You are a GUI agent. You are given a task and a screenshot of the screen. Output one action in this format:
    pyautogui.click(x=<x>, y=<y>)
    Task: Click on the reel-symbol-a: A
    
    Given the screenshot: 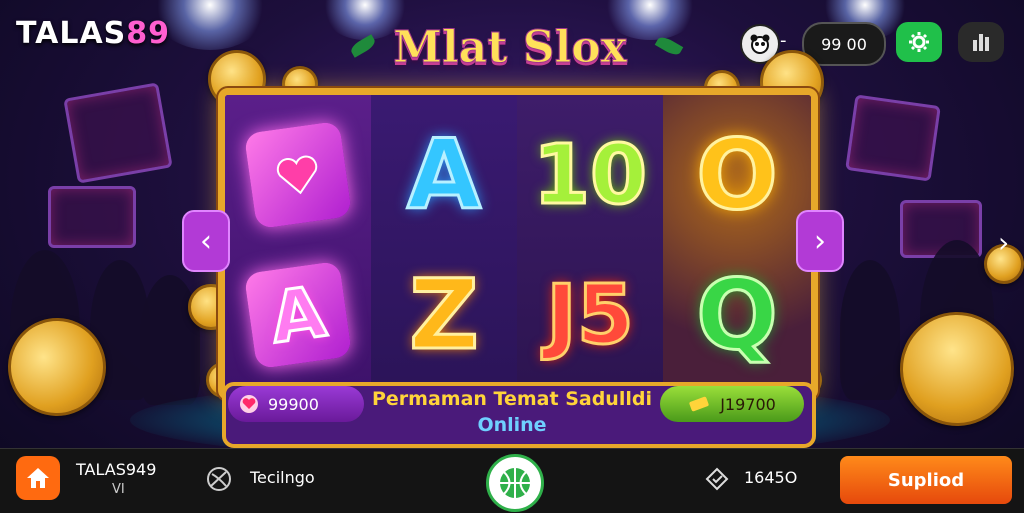 What is the action you would take?
    pyautogui.click(x=443, y=175)
    